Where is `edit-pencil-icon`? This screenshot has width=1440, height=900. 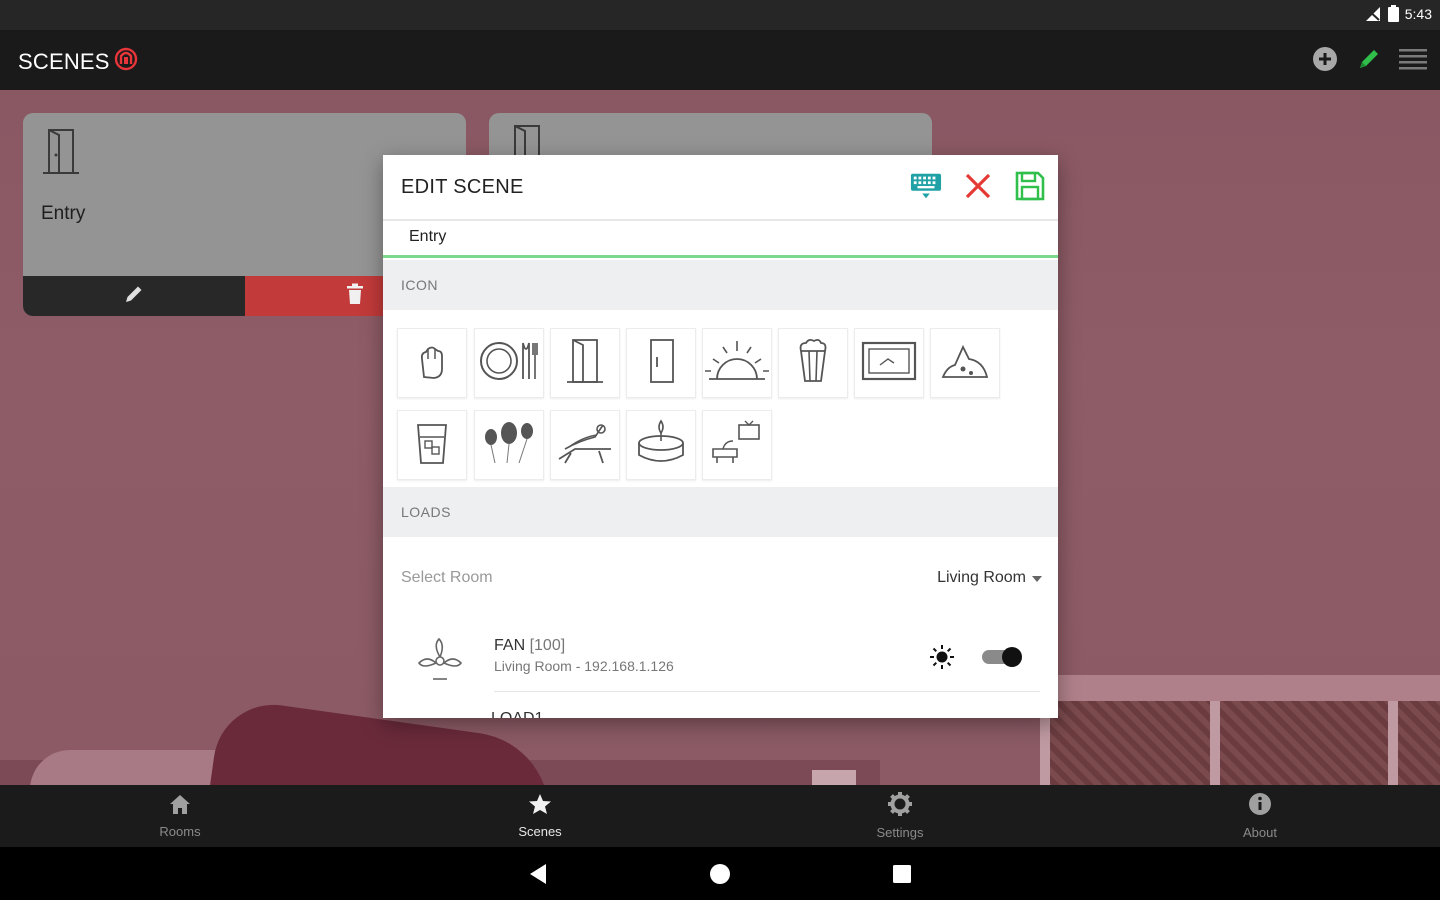
edit-pencil-icon is located at coordinates (1369, 59).